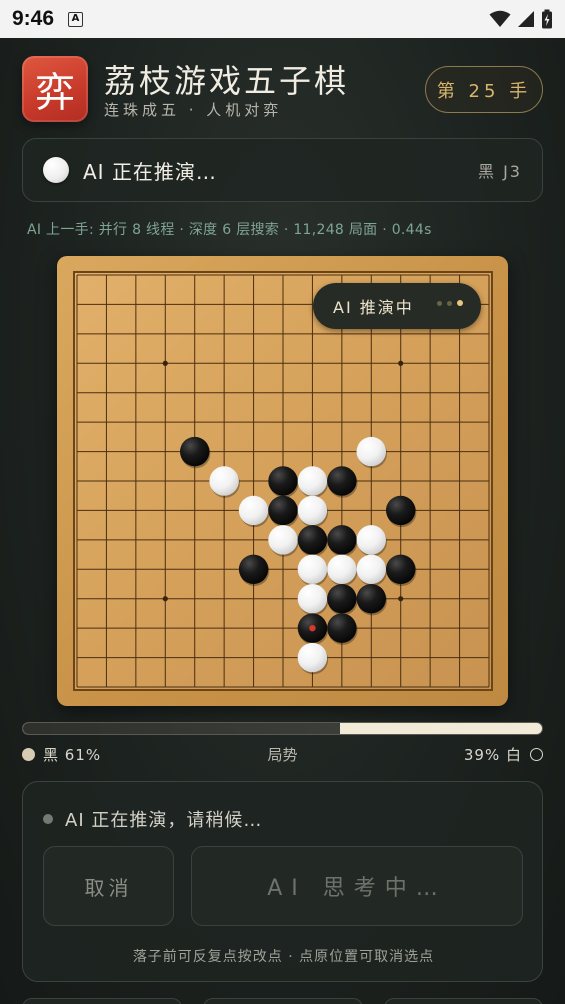 The image size is (565, 1004). What do you see at coordinates (450, 303) in the screenshot?
I see `loading-dots-icon` at bounding box center [450, 303].